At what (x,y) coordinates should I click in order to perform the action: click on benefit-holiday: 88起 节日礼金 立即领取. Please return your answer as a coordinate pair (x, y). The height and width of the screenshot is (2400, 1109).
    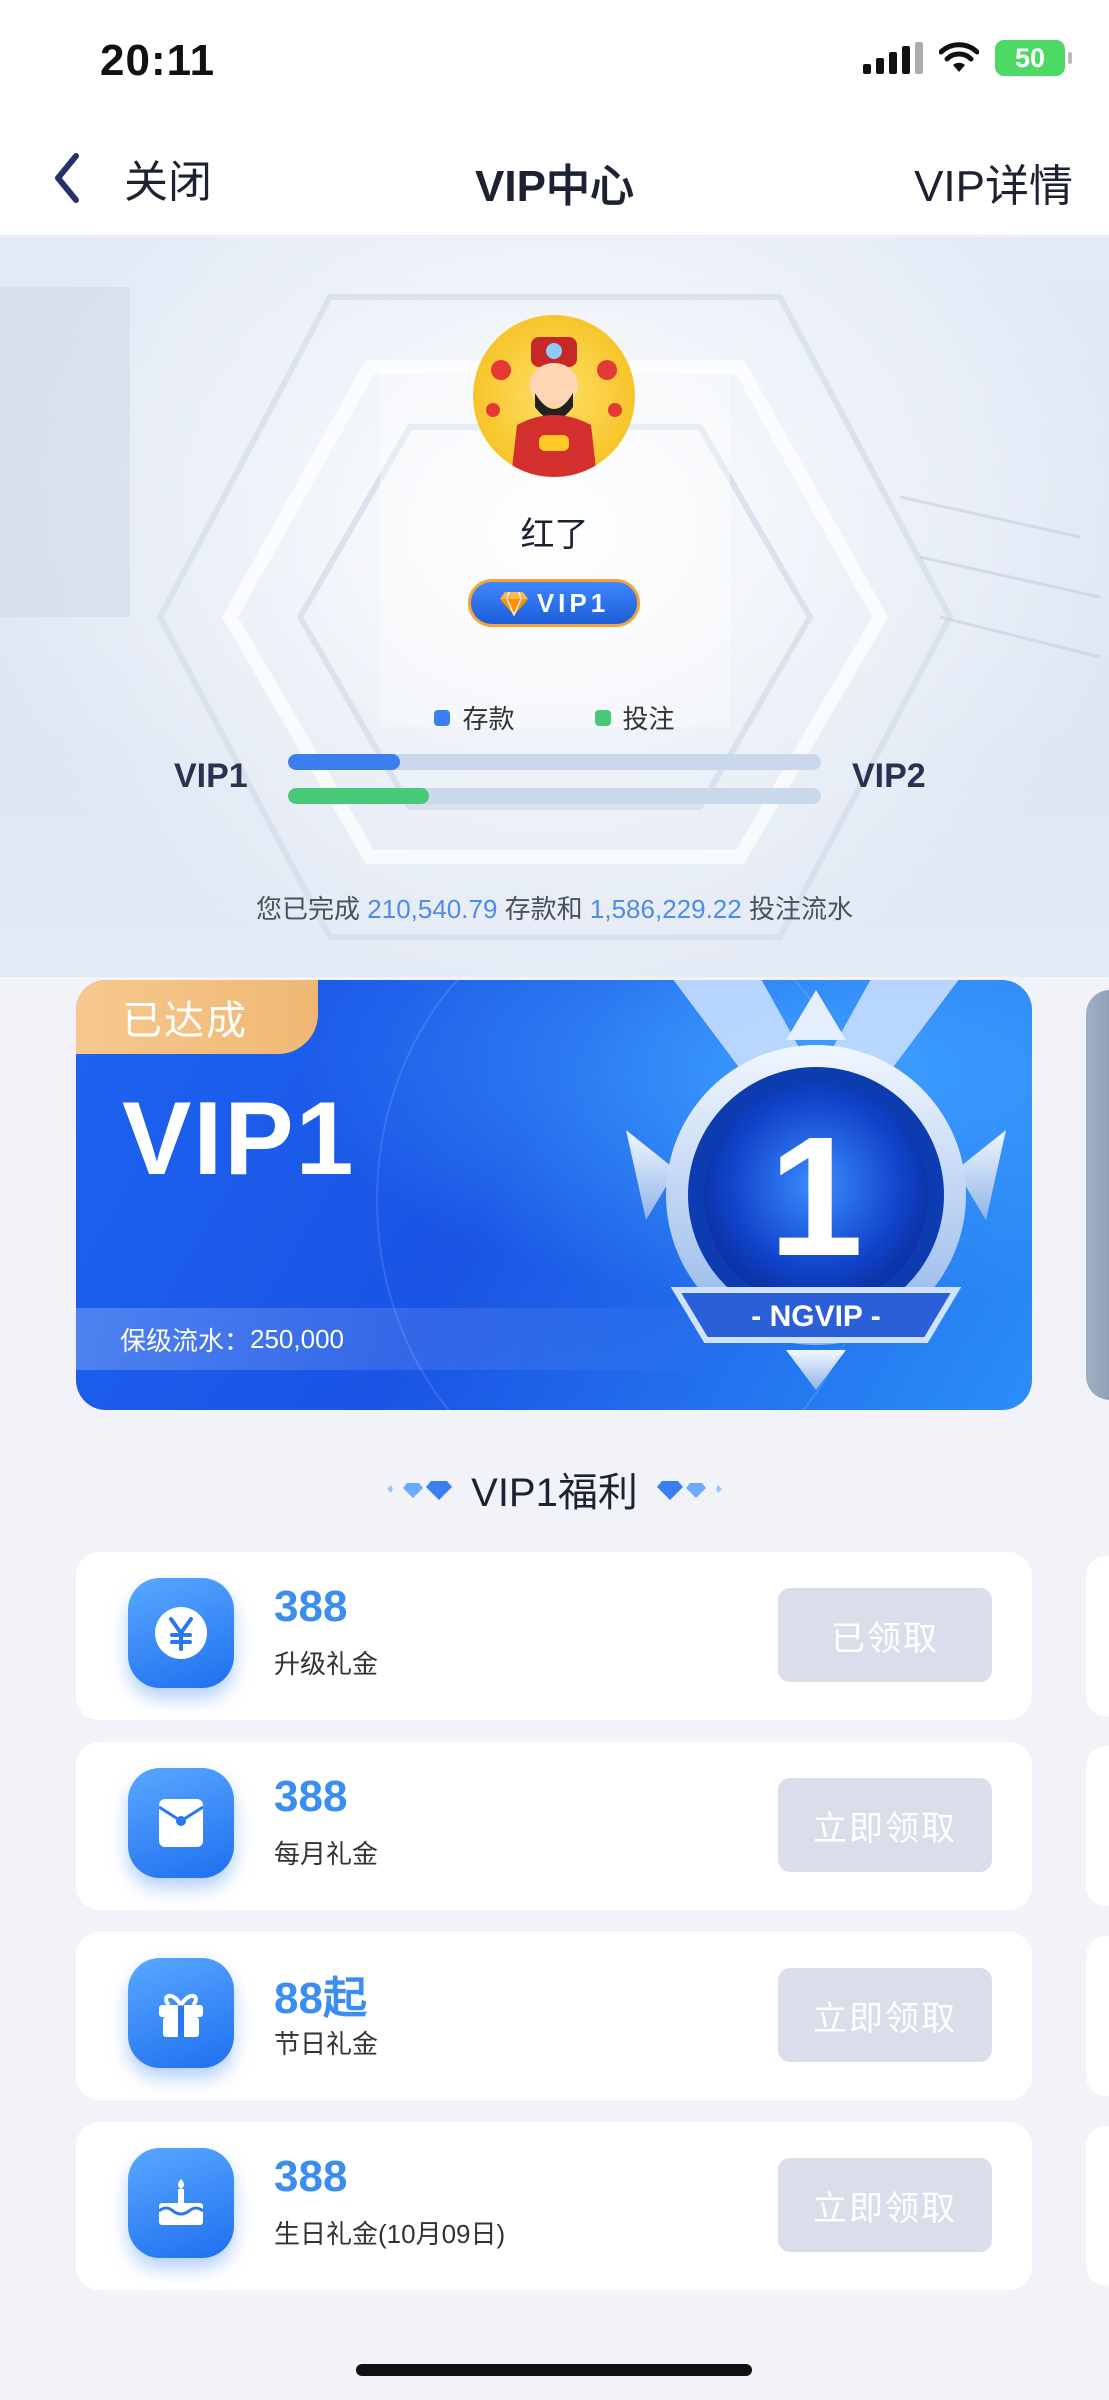
    Looking at the image, I should click on (554, 2016).